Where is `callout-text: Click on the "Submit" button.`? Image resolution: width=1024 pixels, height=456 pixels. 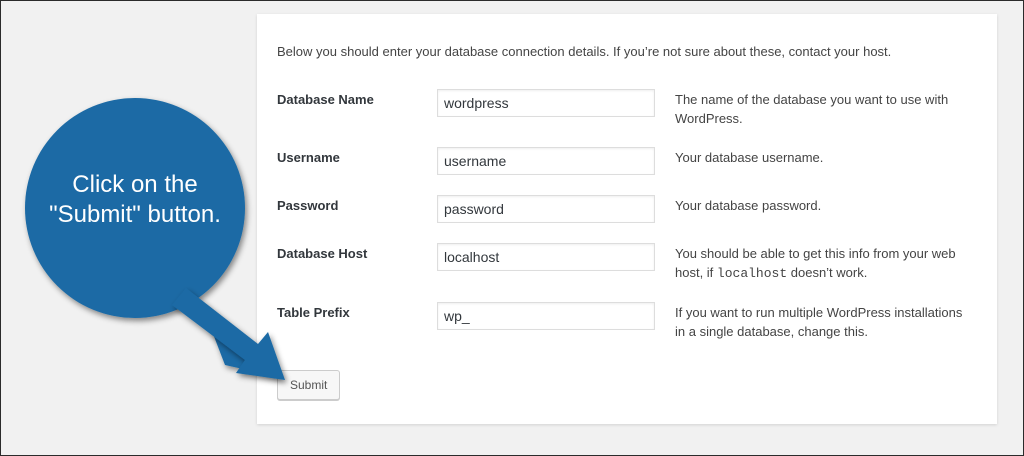
callout-text: Click on the "Submit" button. is located at coordinates (135, 199).